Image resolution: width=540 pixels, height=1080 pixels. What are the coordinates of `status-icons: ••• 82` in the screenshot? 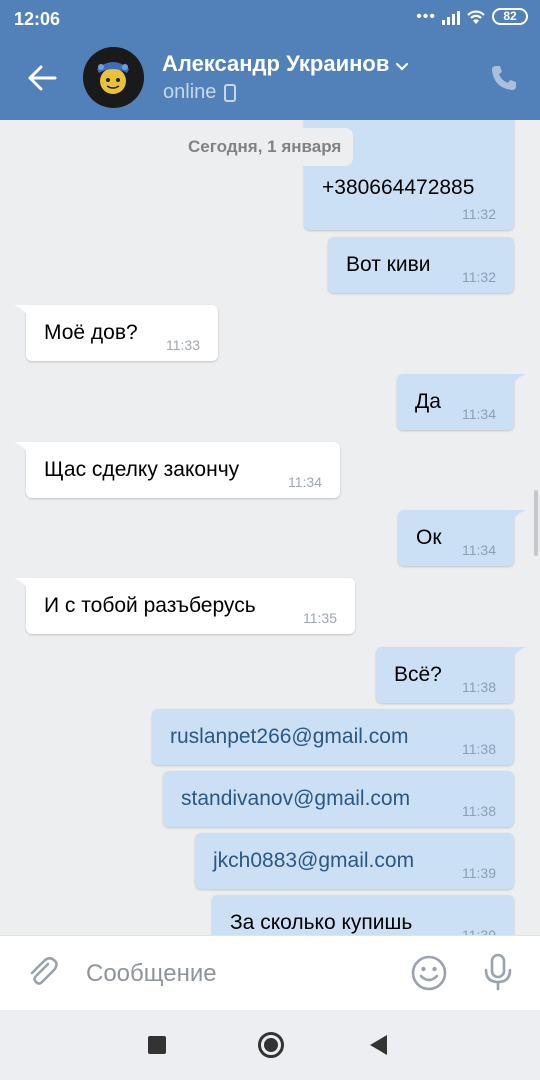 It's located at (472, 16).